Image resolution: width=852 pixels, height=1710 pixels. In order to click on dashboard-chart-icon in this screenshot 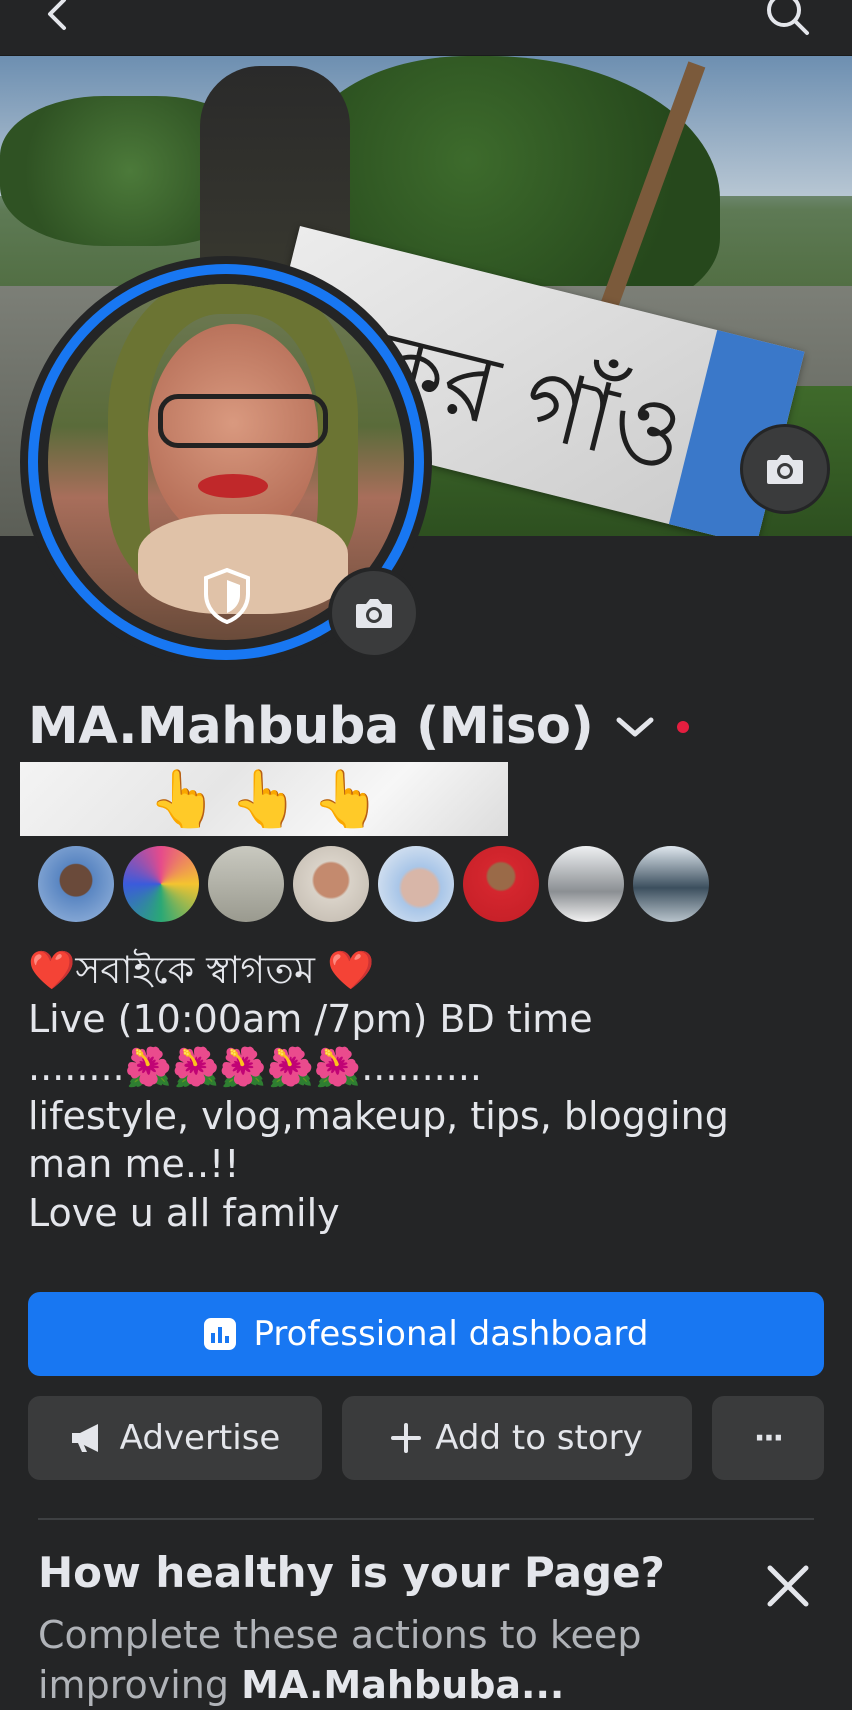, I will do `click(220, 1334)`.